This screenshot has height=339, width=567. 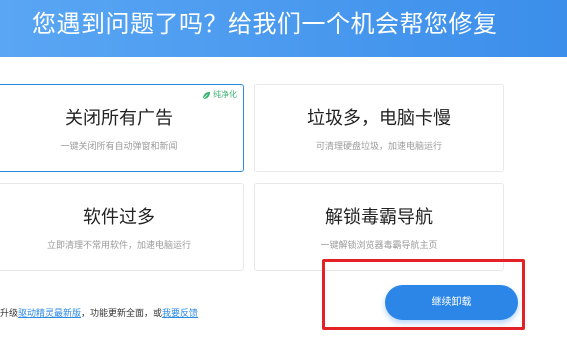 I want to click on footer-note: 升级驱动精灵最新版，功能更新全面，或我要反馈, so click(x=99, y=314).